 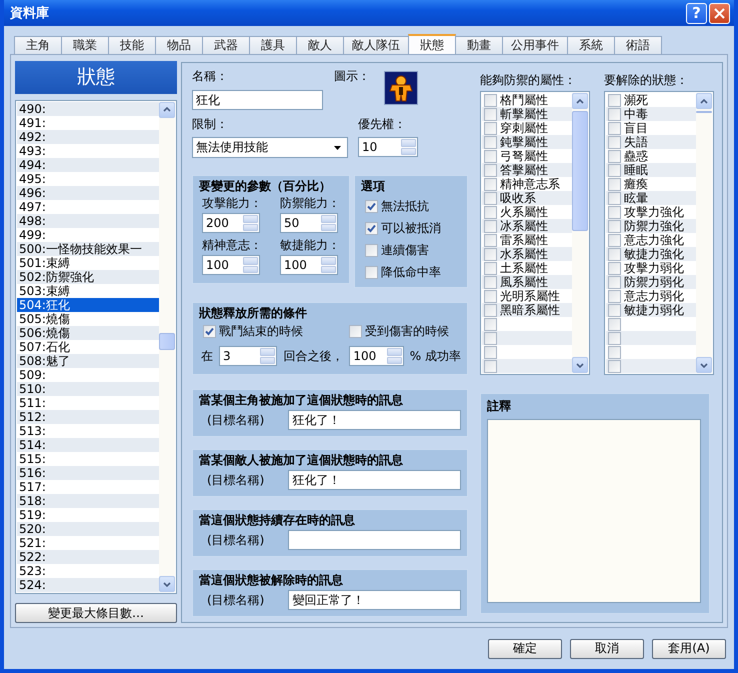 I want to click on option-label: 攻擊力強化, so click(x=654, y=212).